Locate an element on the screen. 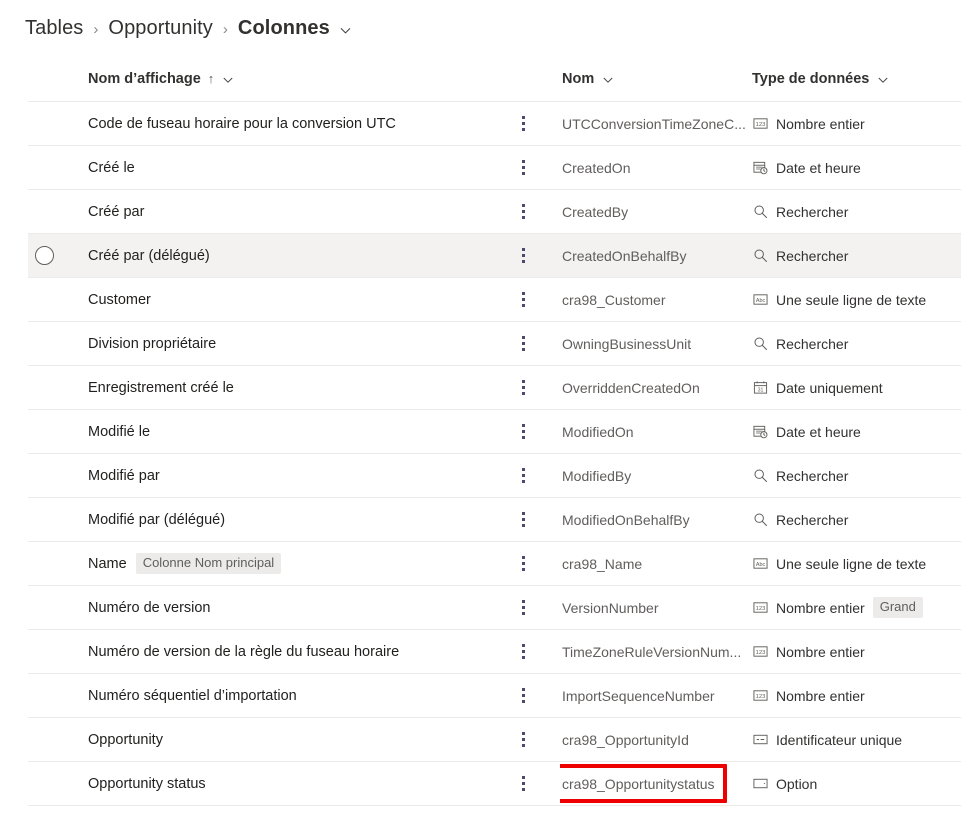 This screenshot has height=813, width=961. cell-data-type: Rechercher is located at coordinates (855, 211).